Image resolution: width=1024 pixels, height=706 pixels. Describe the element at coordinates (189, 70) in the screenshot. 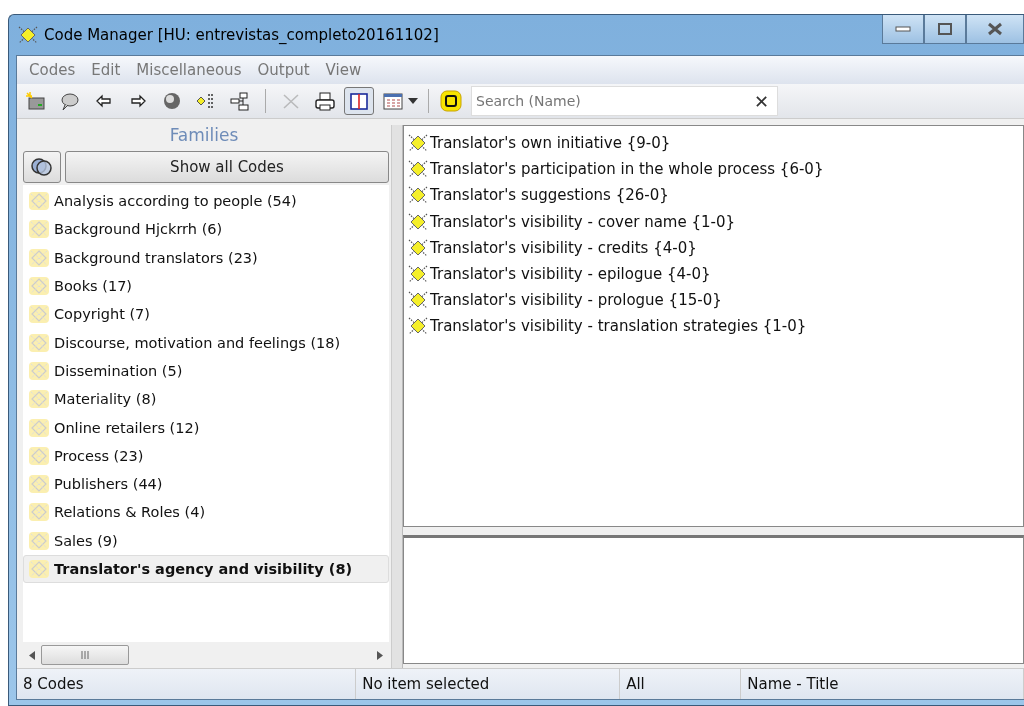

I see `menu-item: Miscellaneous` at that location.